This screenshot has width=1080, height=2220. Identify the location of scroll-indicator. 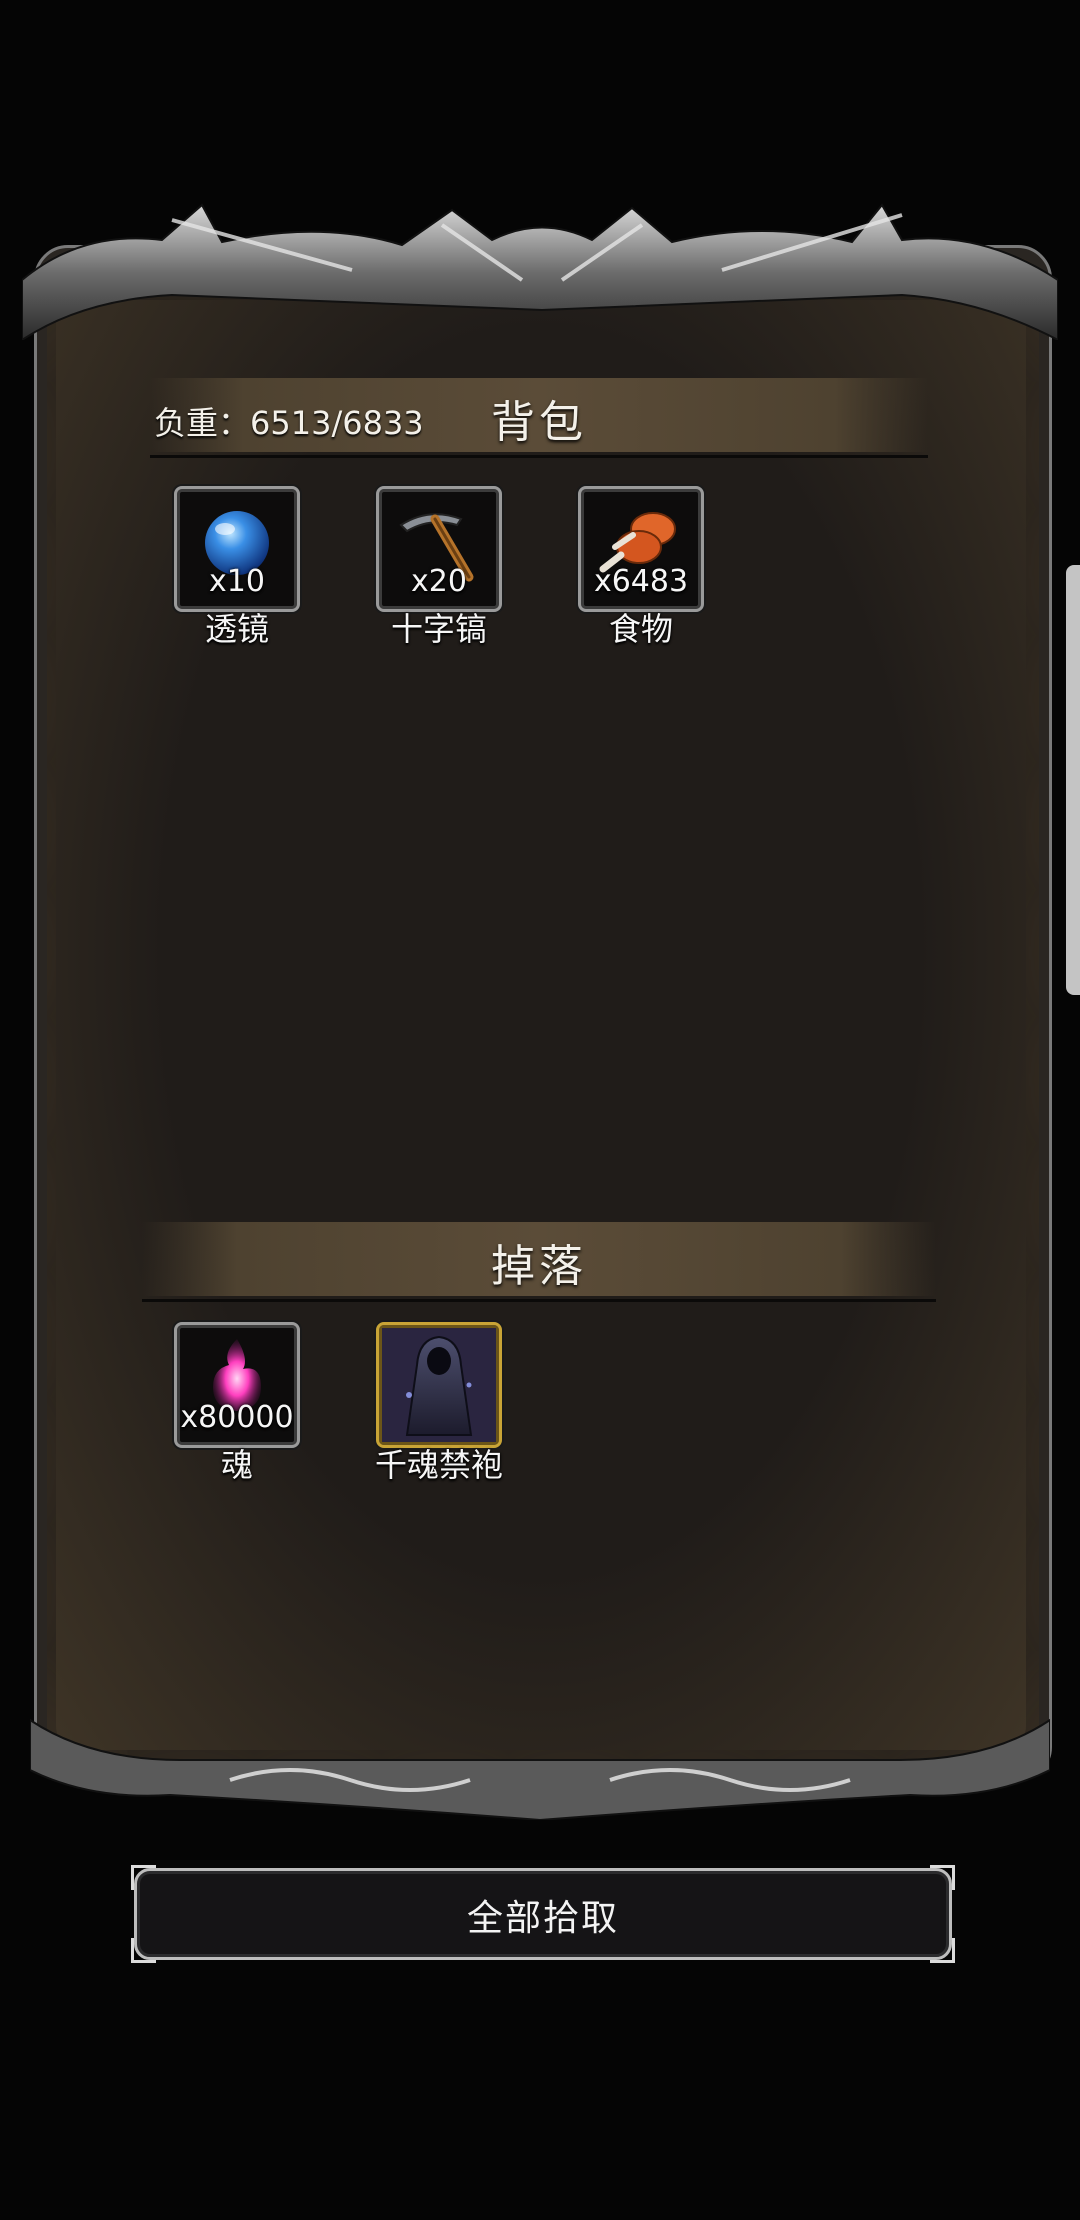
(1073, 780).